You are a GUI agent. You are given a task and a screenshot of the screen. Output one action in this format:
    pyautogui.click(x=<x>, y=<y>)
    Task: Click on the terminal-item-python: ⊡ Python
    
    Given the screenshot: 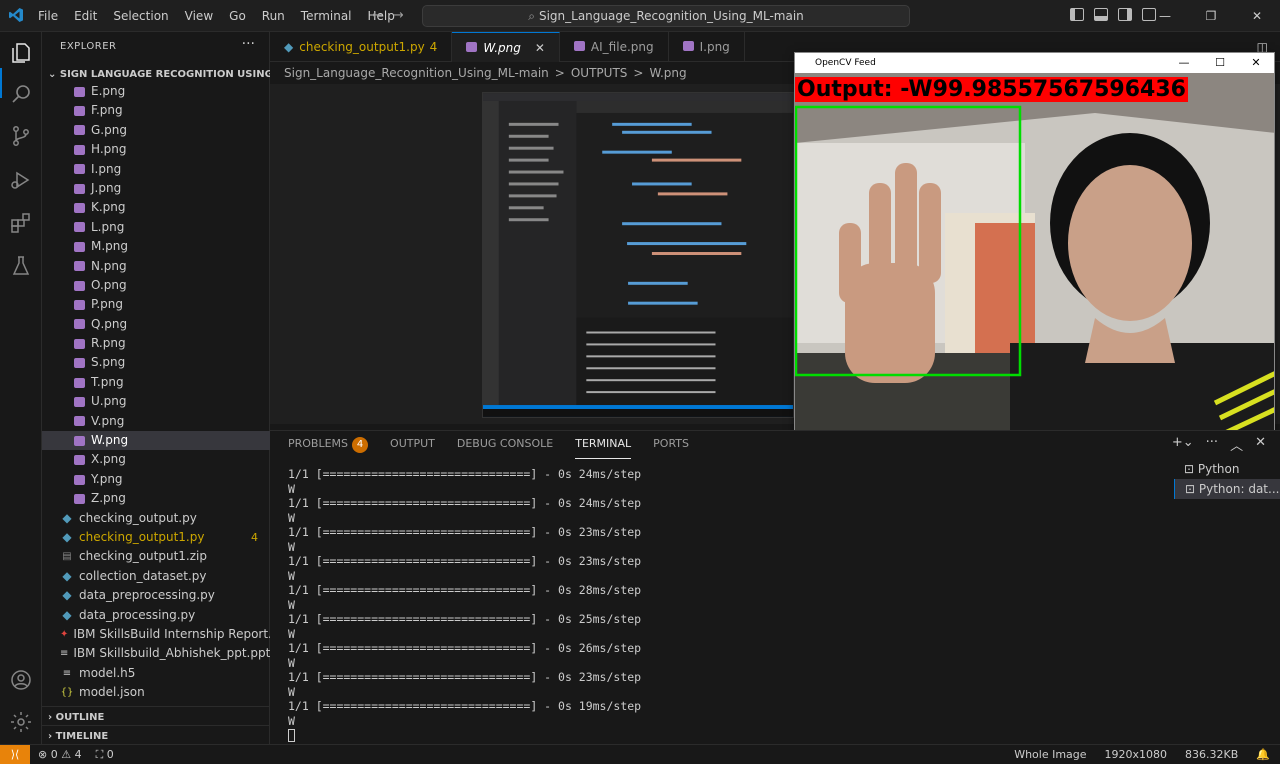 What is the action you would take?
    pyautogui.click(x=1227, y=469)
    